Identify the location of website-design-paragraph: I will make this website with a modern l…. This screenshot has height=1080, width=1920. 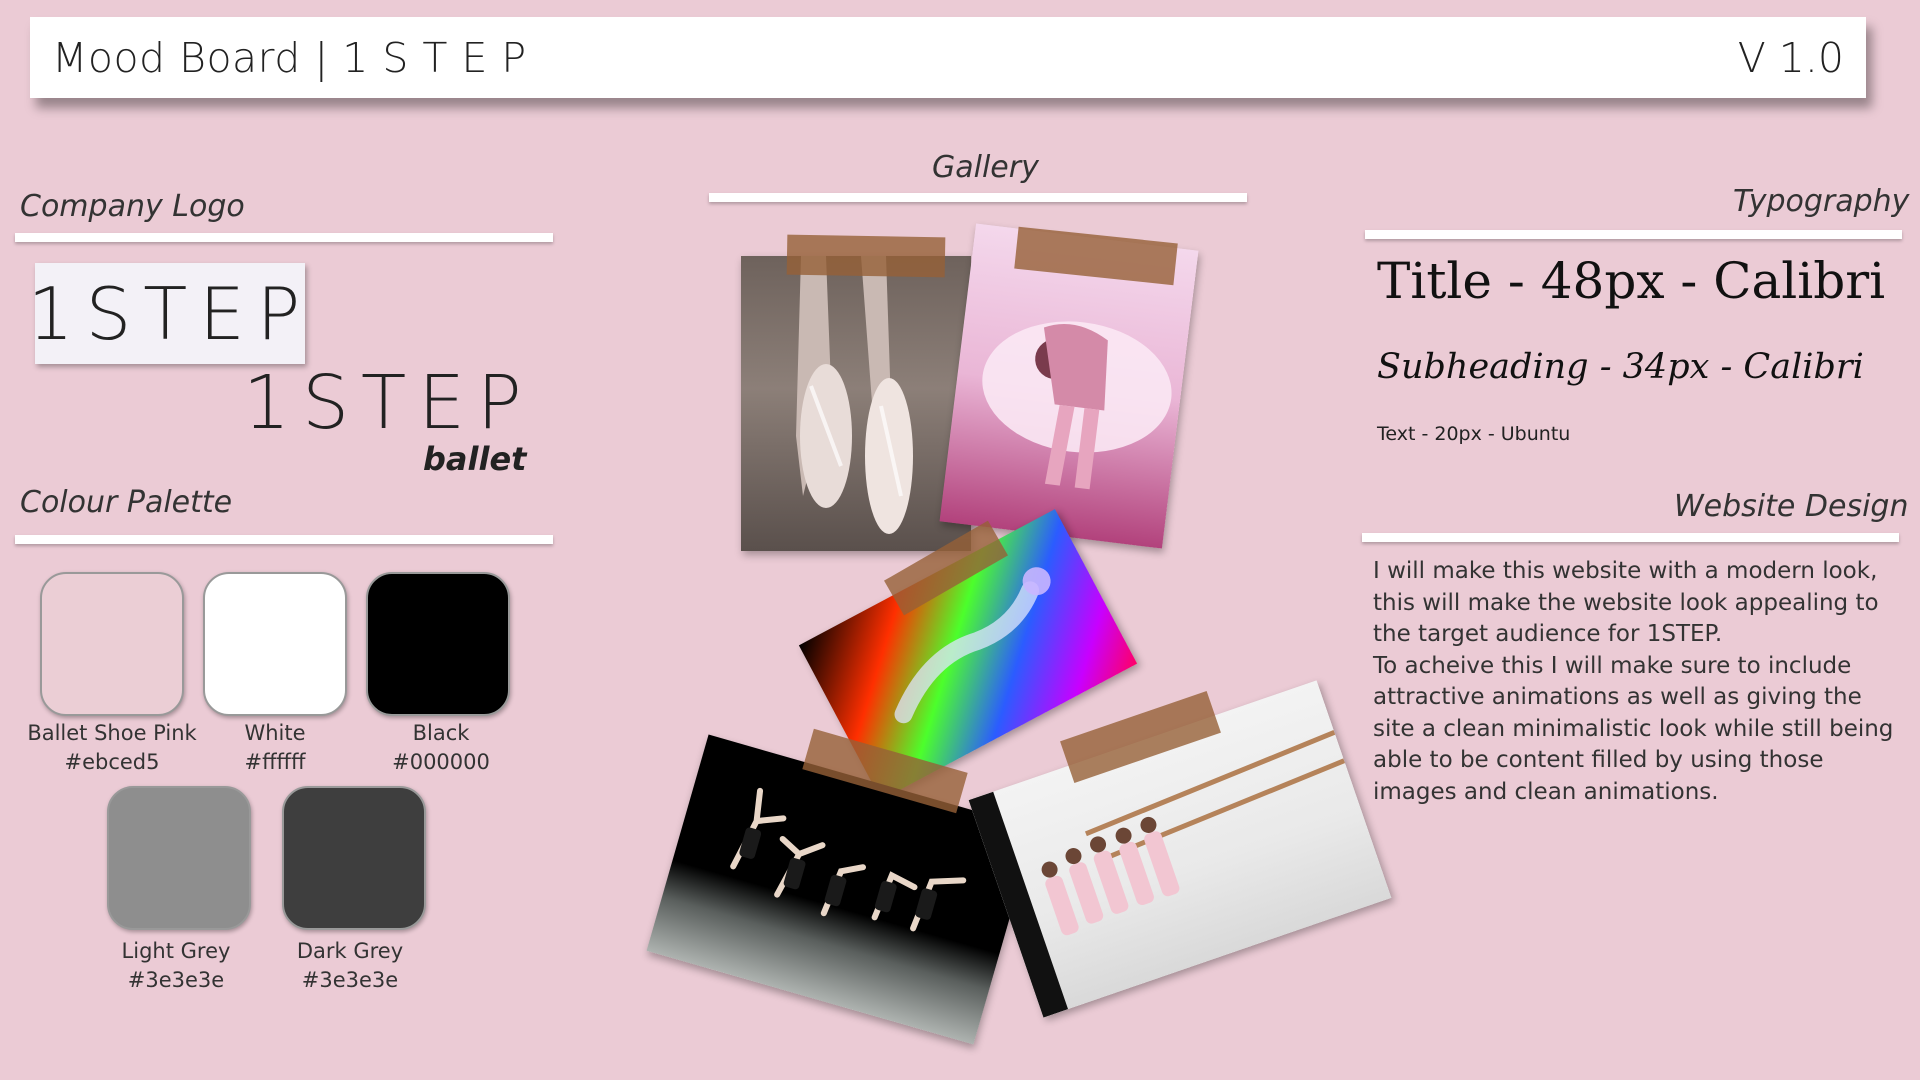
(1633, 681).